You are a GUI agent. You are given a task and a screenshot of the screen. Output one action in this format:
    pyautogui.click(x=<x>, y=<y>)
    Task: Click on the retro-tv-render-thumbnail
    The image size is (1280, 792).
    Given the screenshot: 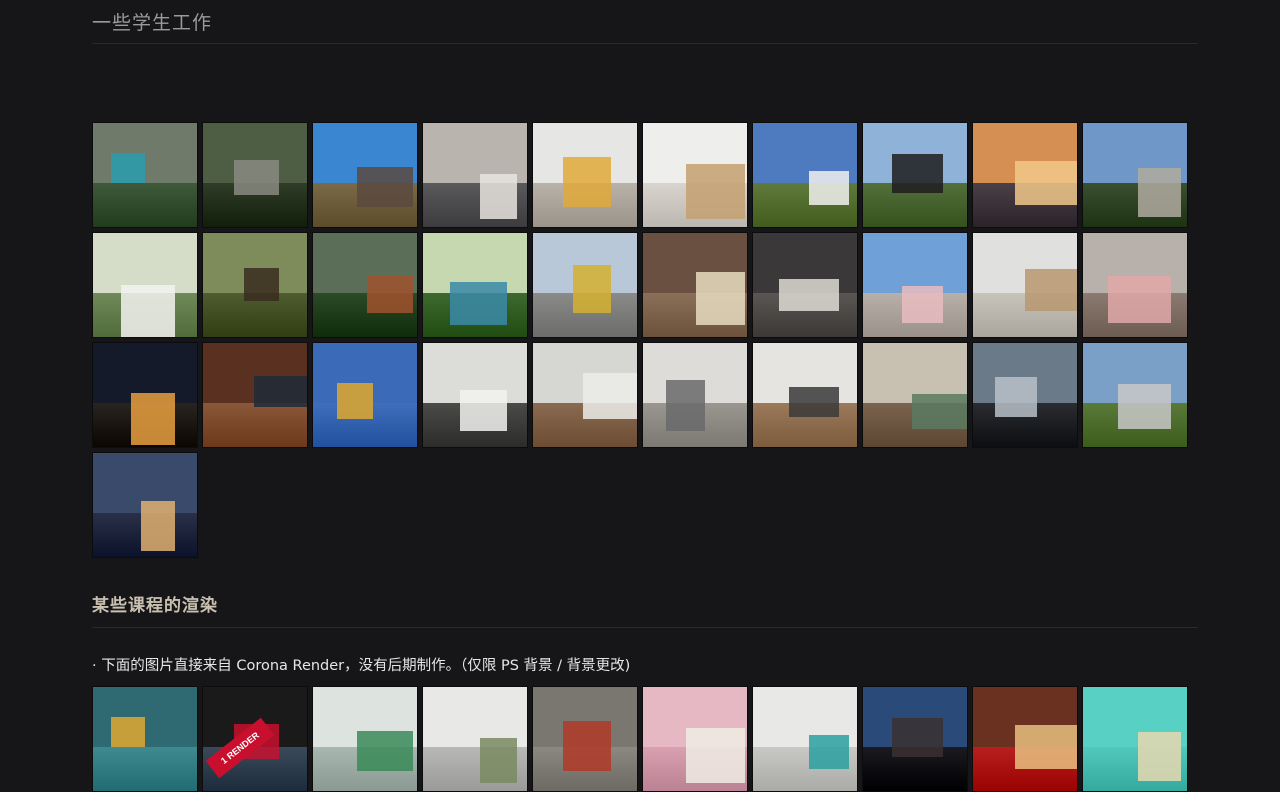 What is the action you would take?
    pyautogui.click(x=695, y=739)
    